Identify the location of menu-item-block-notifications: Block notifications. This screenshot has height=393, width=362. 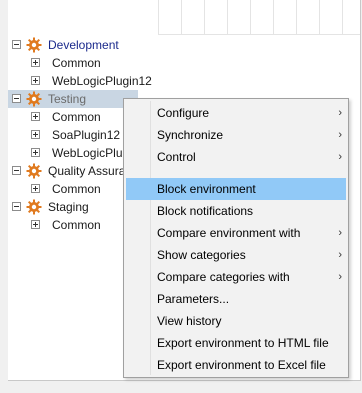
(236, 211).